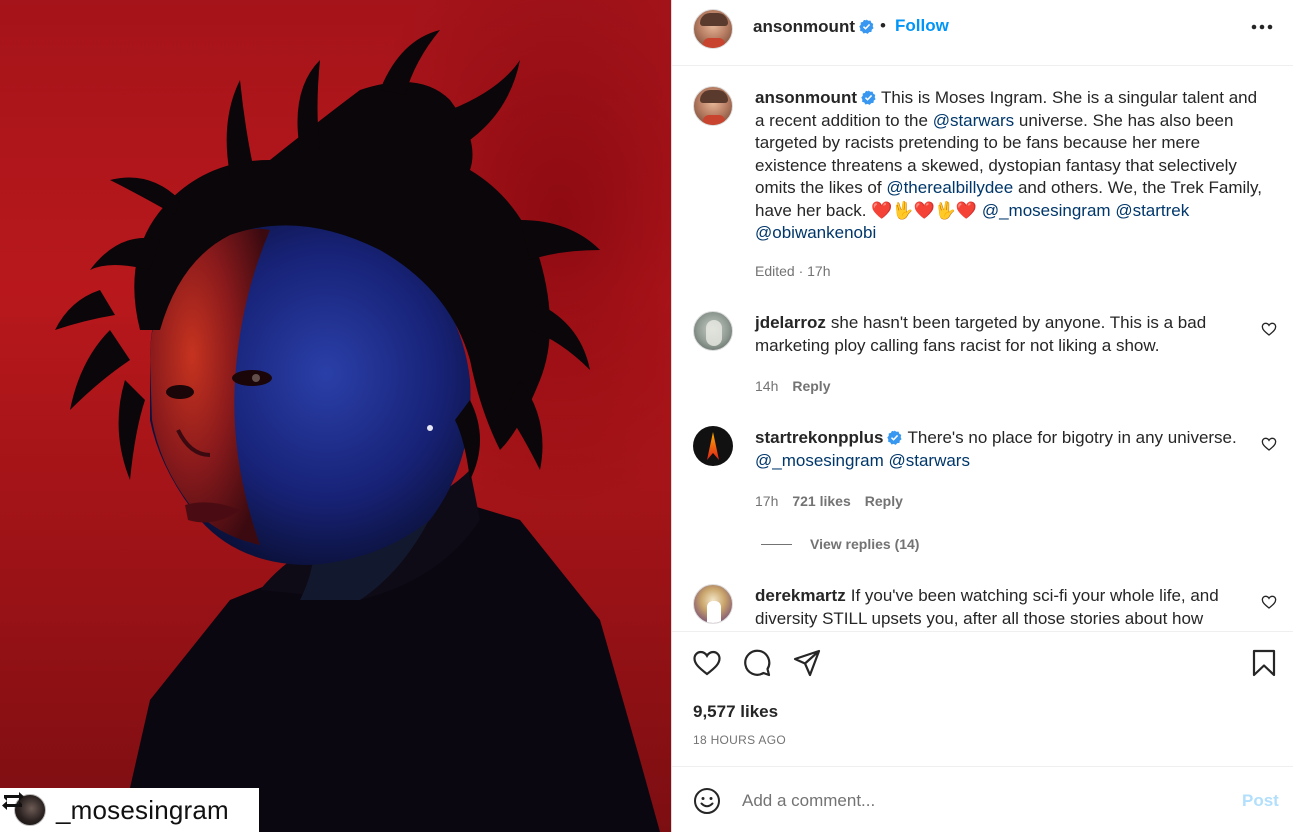  Describe the element at coordinates (776, 544) in the screenshot. I see `replies-divider` at that location.